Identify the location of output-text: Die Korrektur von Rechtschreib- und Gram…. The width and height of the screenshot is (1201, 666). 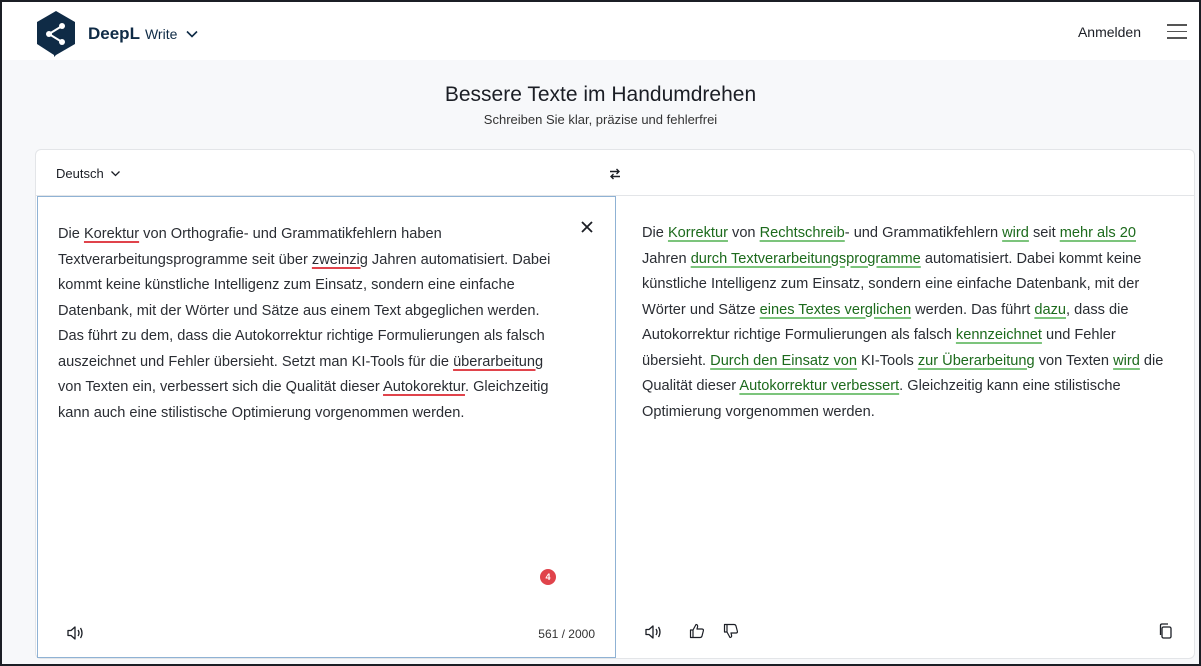
(907, 323).